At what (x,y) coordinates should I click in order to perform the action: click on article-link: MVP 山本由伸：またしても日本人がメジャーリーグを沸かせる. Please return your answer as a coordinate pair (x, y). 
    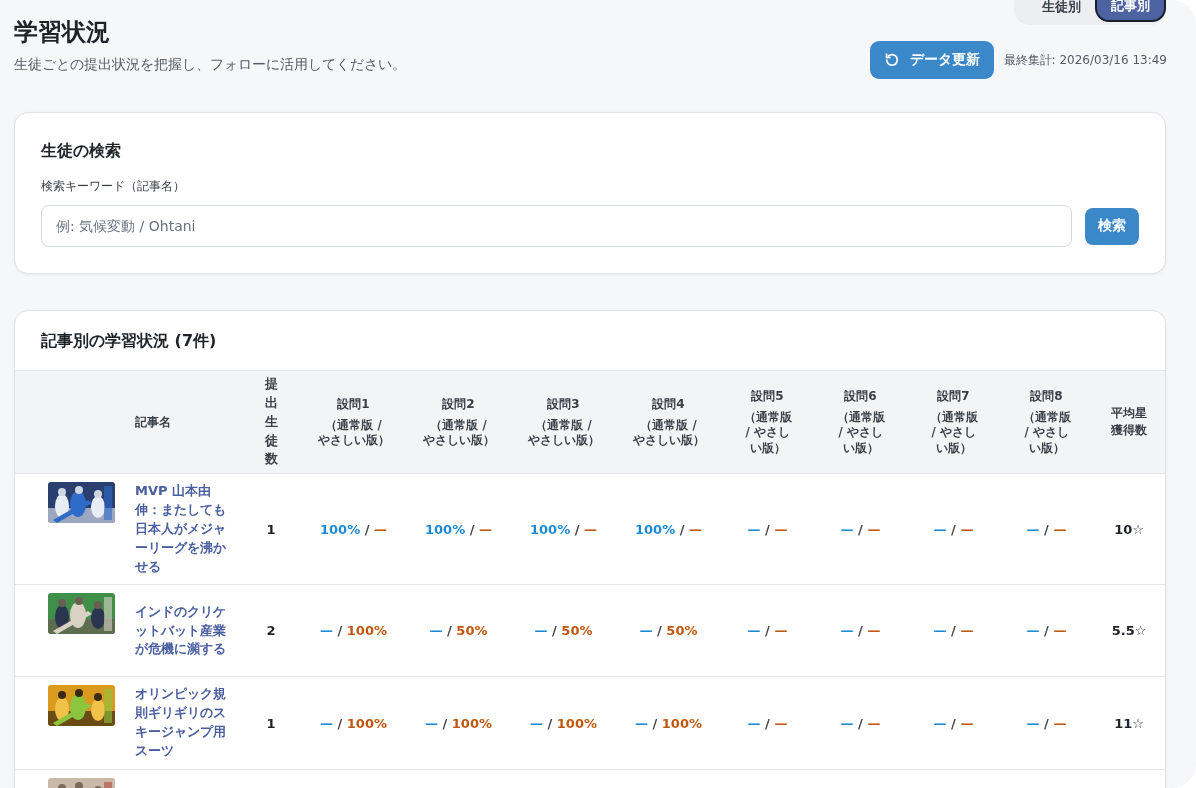
    Looking at the image, I should click on (181, 529).